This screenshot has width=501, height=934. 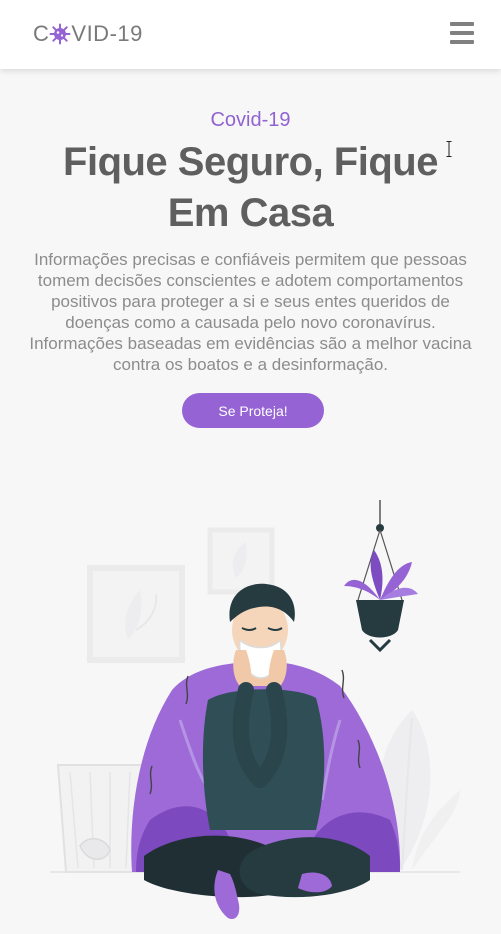 I want to click on logo-suffix: VID-19, so click(x=107, y=33).